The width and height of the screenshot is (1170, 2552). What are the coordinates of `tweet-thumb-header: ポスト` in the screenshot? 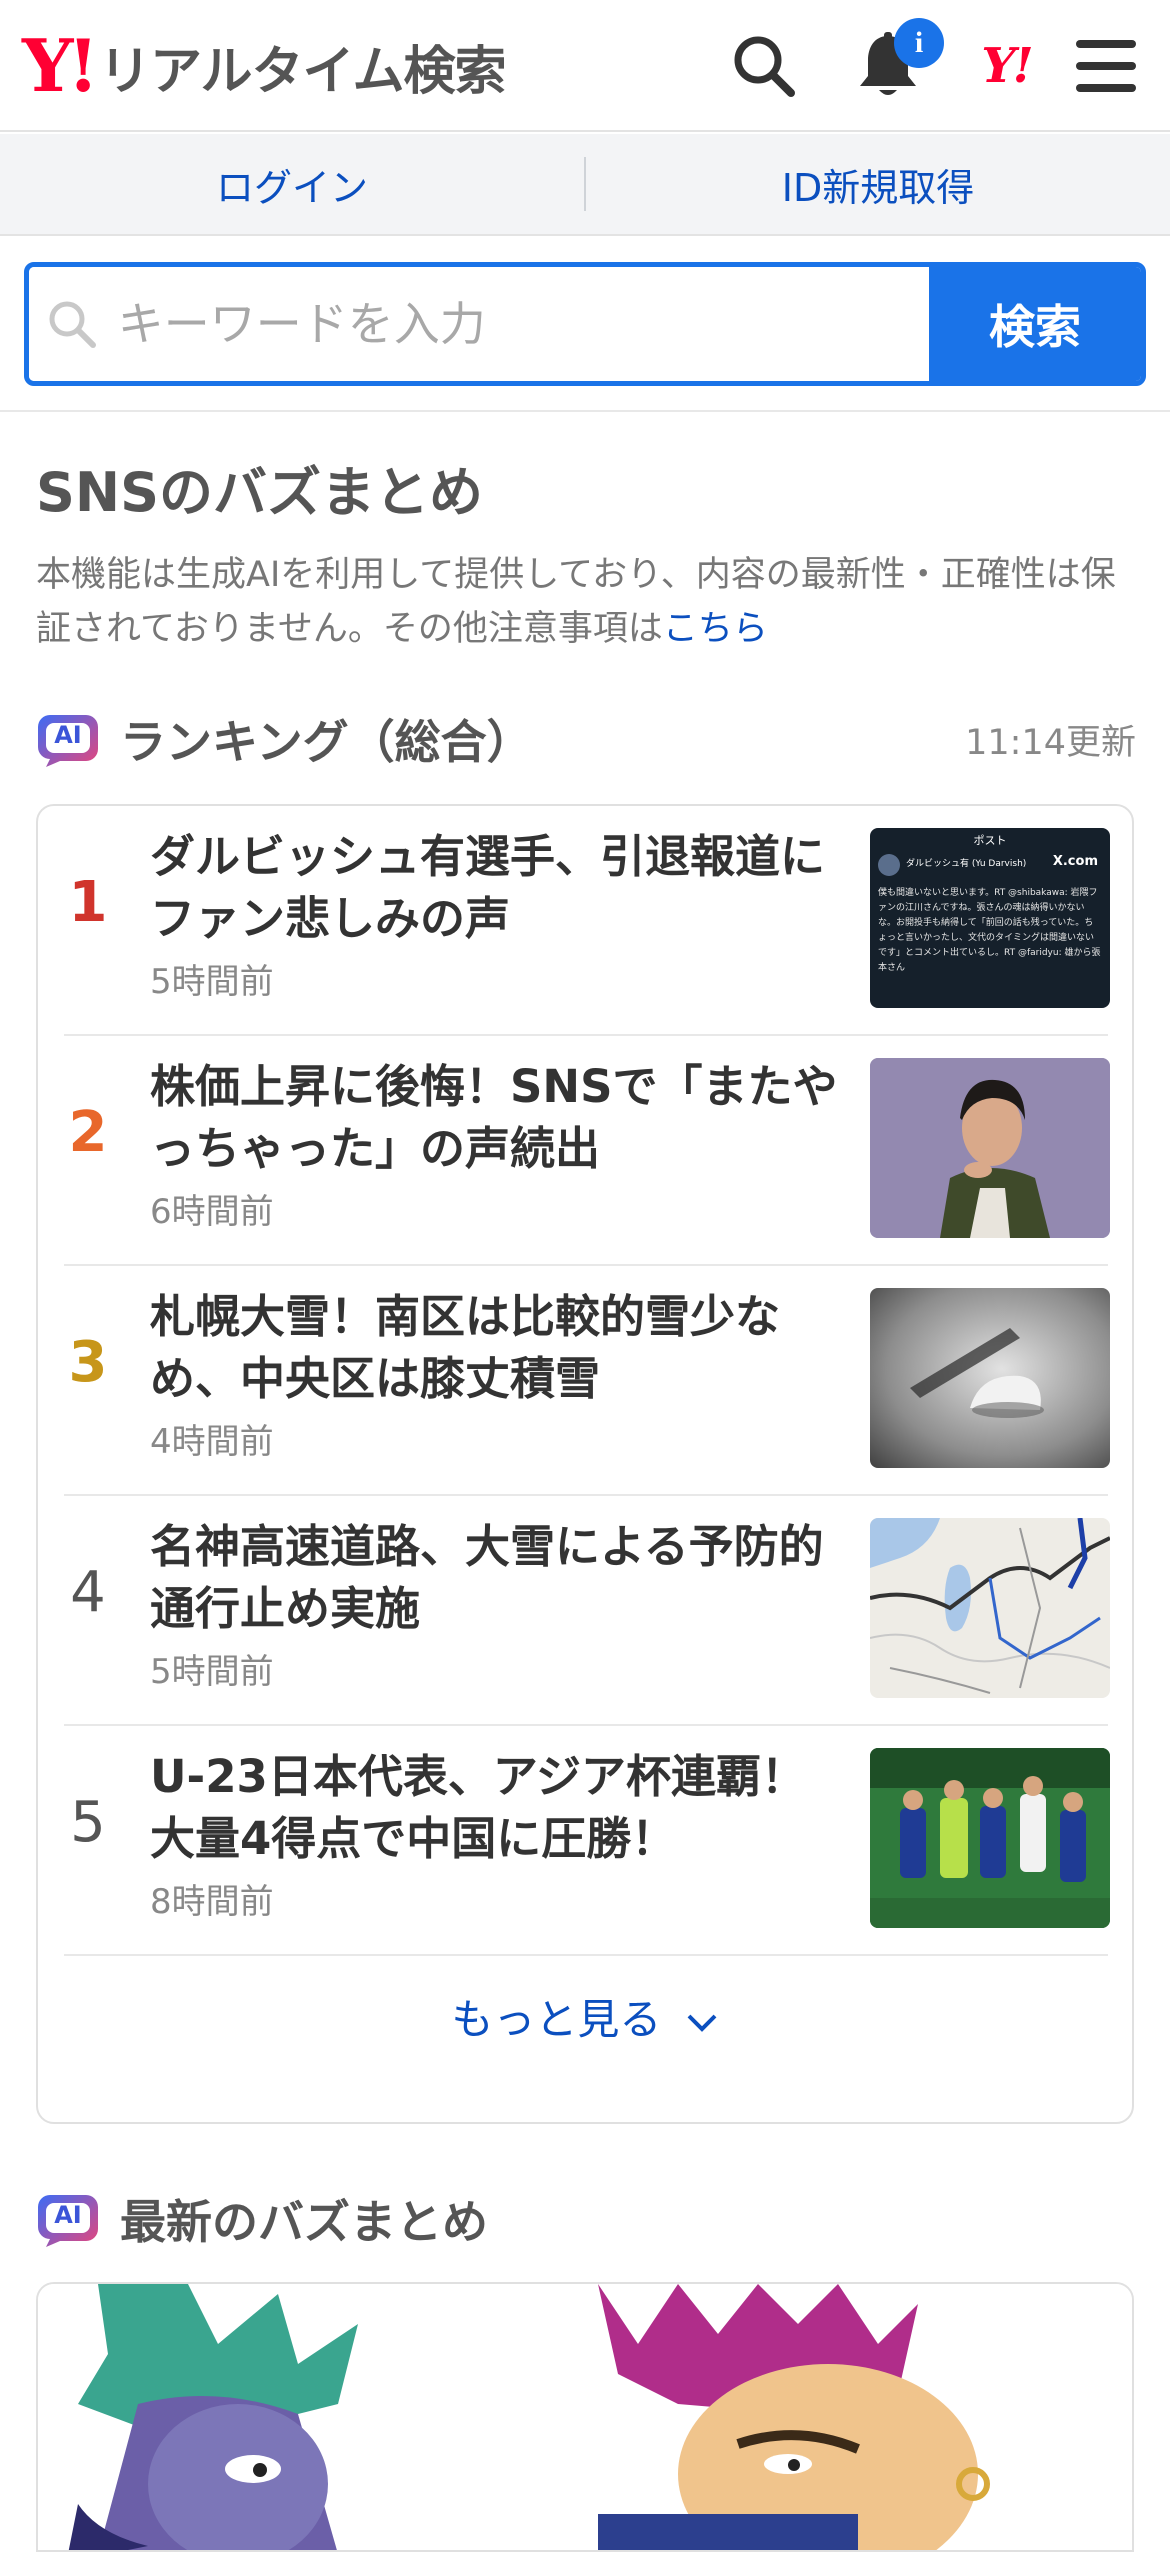 It's located at (990, 840).